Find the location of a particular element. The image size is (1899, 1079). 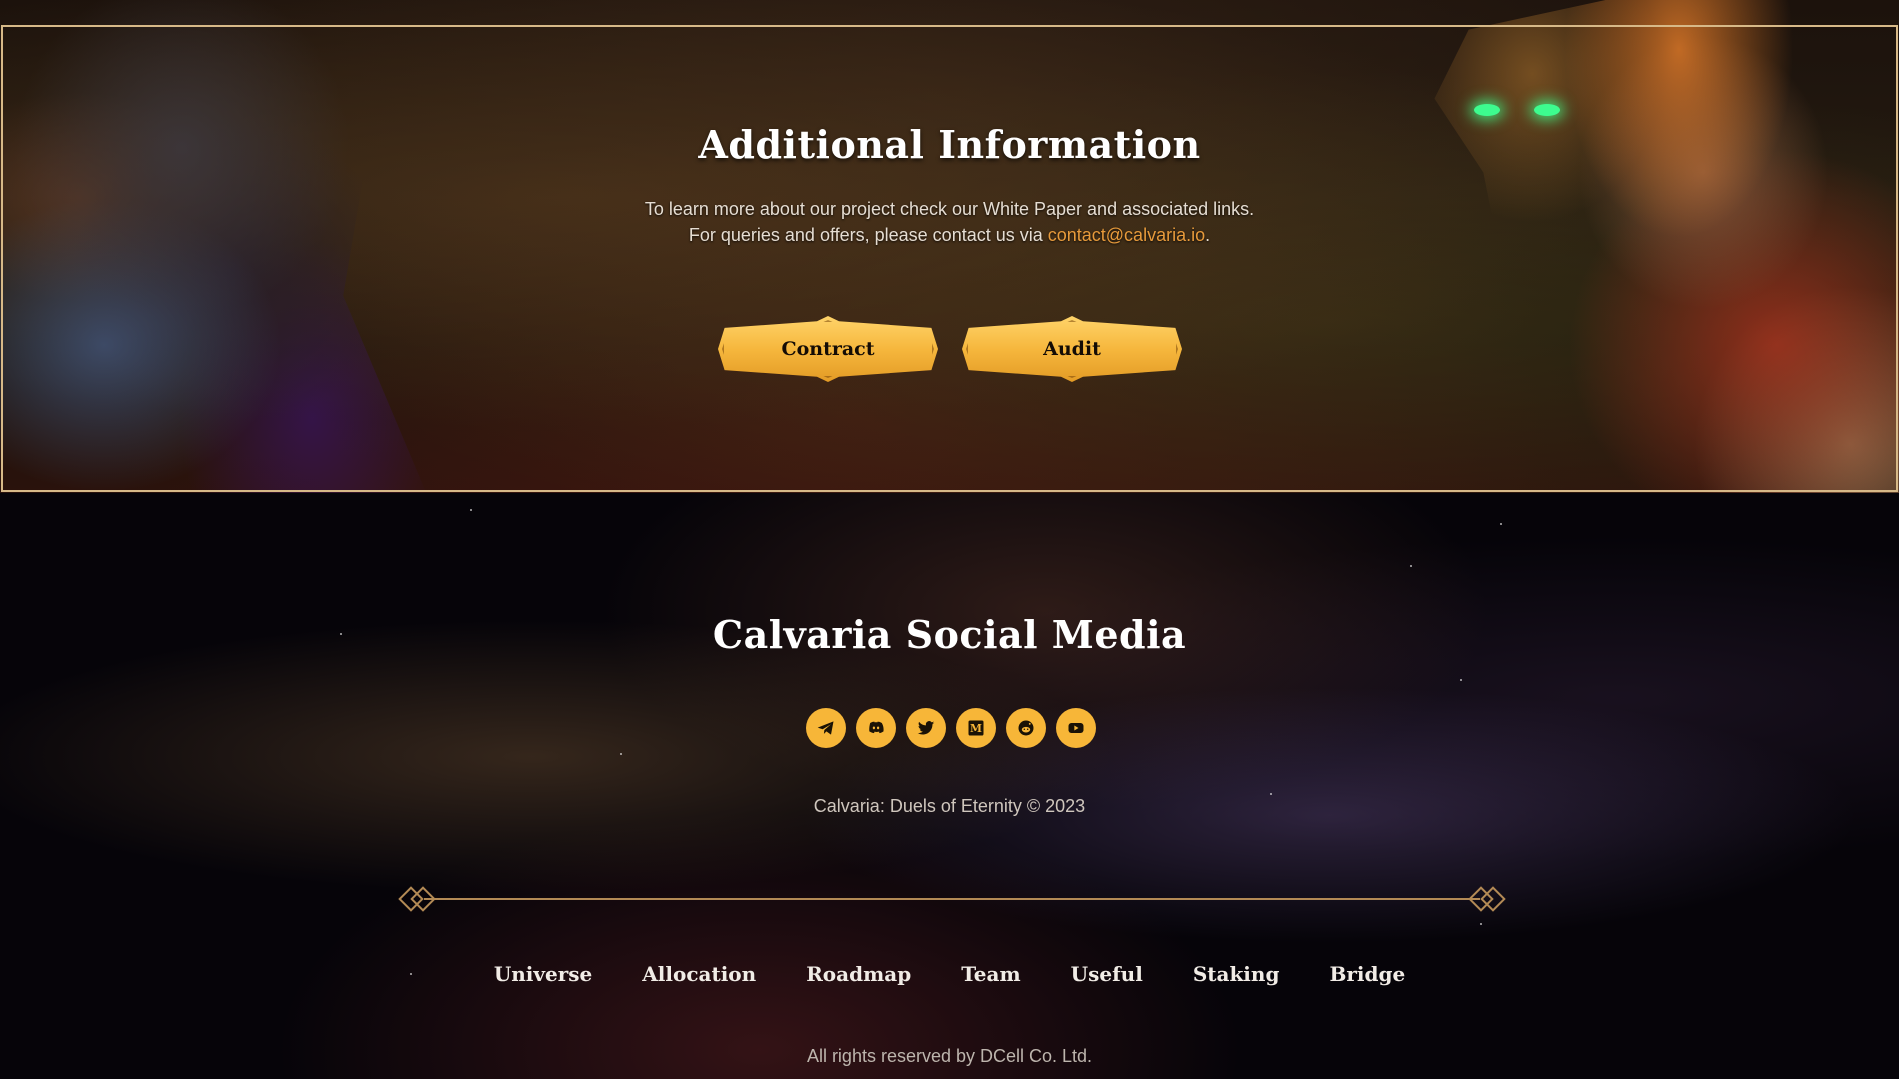

discord-link is located at coordinates (876, 728).